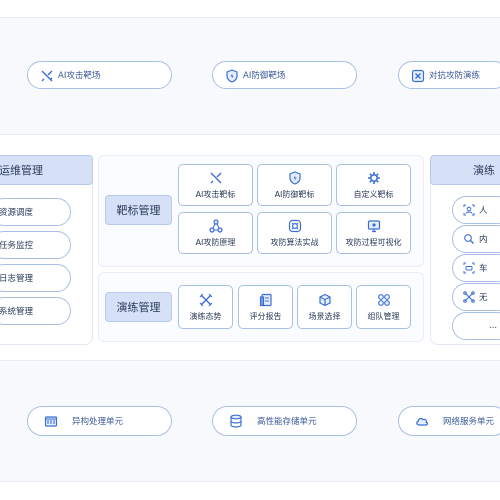 This screenshot has width=500, height=500. I want to click on pill-heterogeneous-processing: 异构处理单元, so click(99, 421).